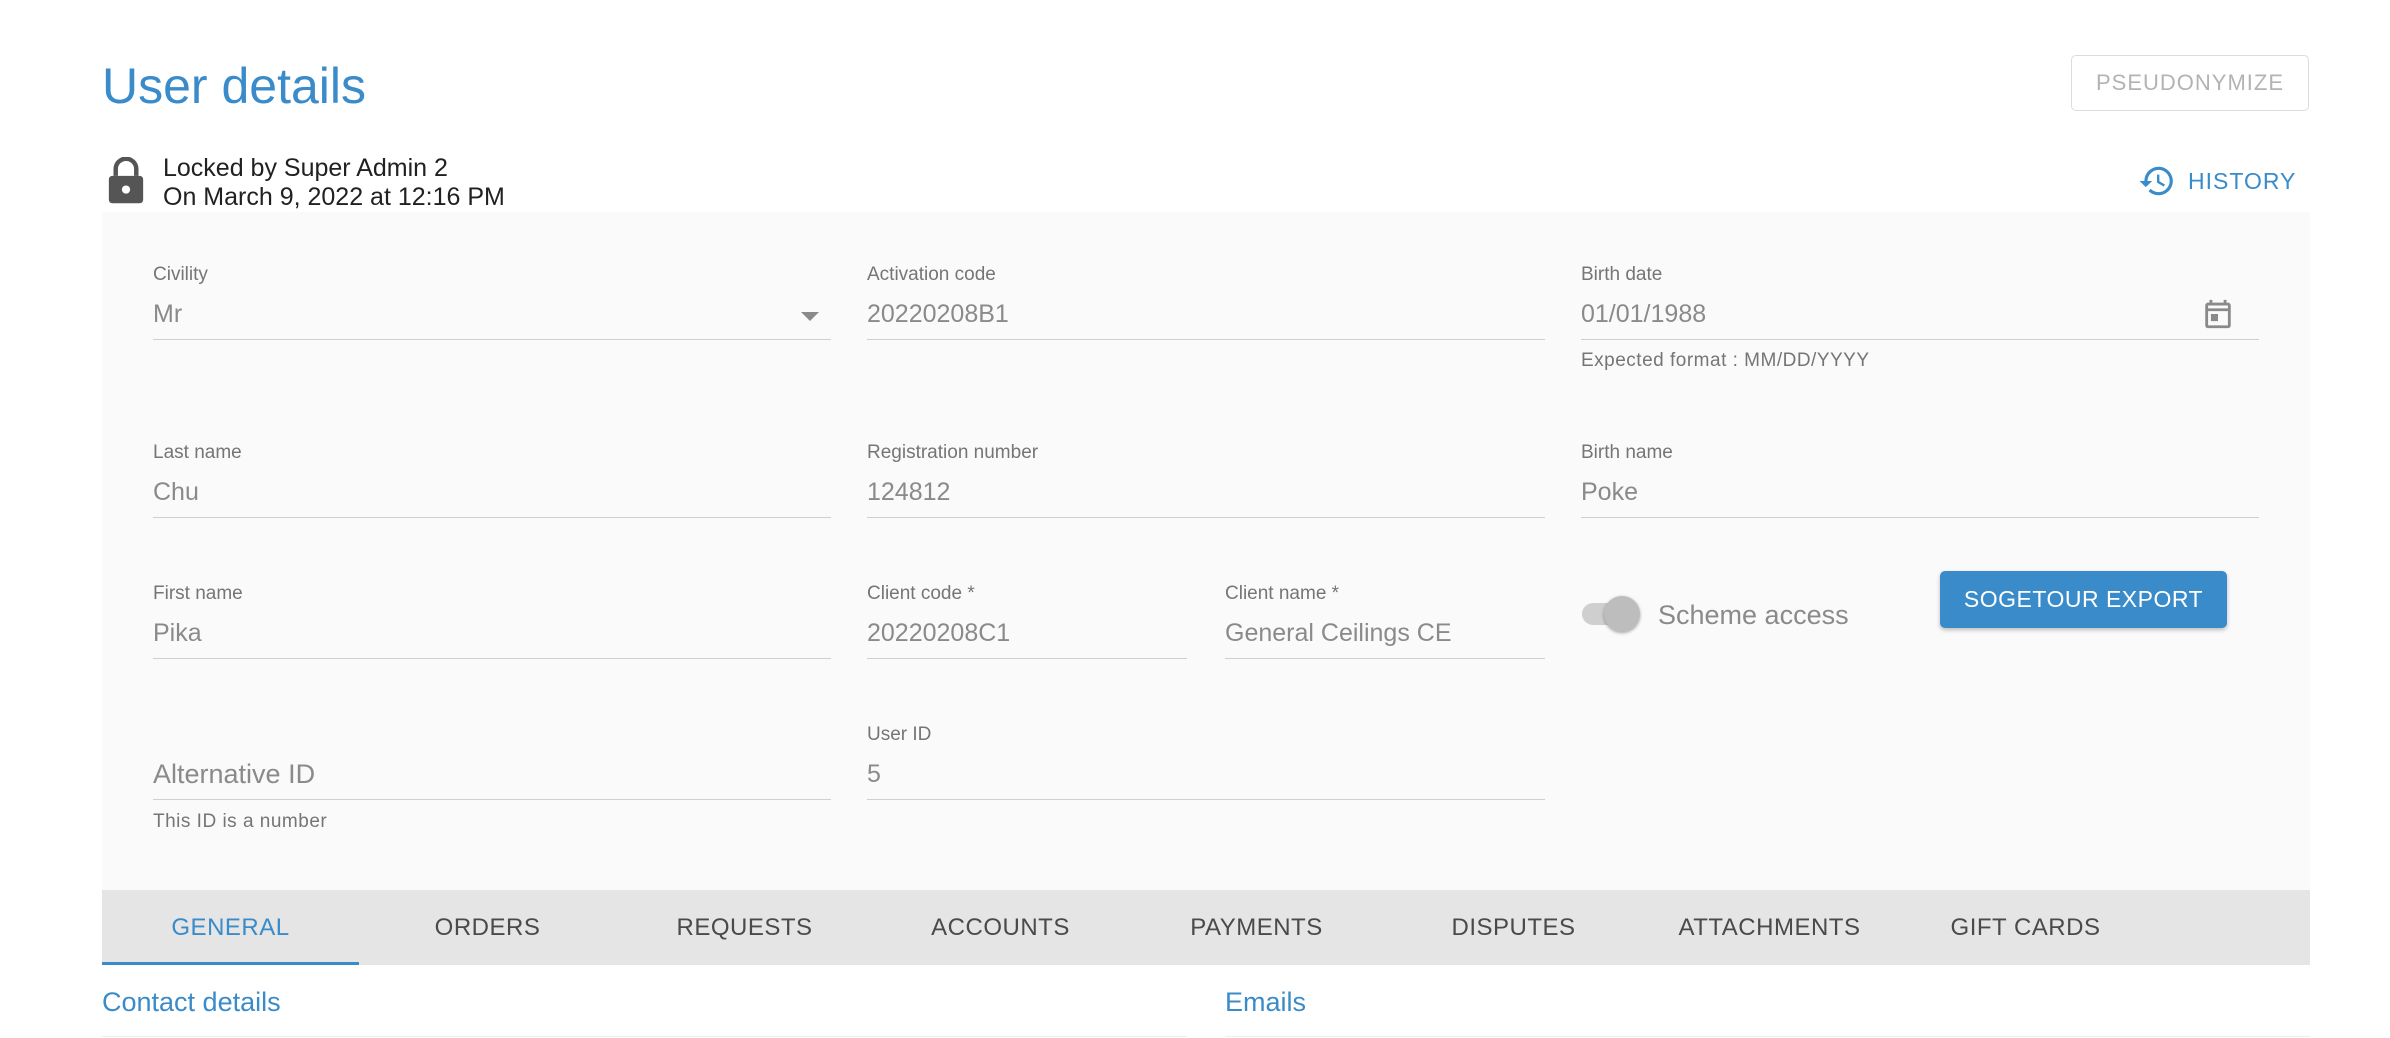  What do you see at coordinates (180, 274) in the screenshot?
I see `civility-label: Civility` at bounding box center [180, 274].